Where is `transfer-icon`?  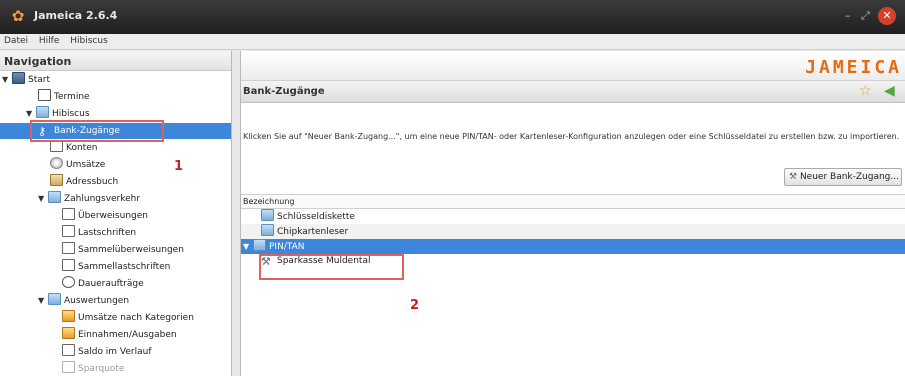
transfer-icon is located at coordinates (68, 214).